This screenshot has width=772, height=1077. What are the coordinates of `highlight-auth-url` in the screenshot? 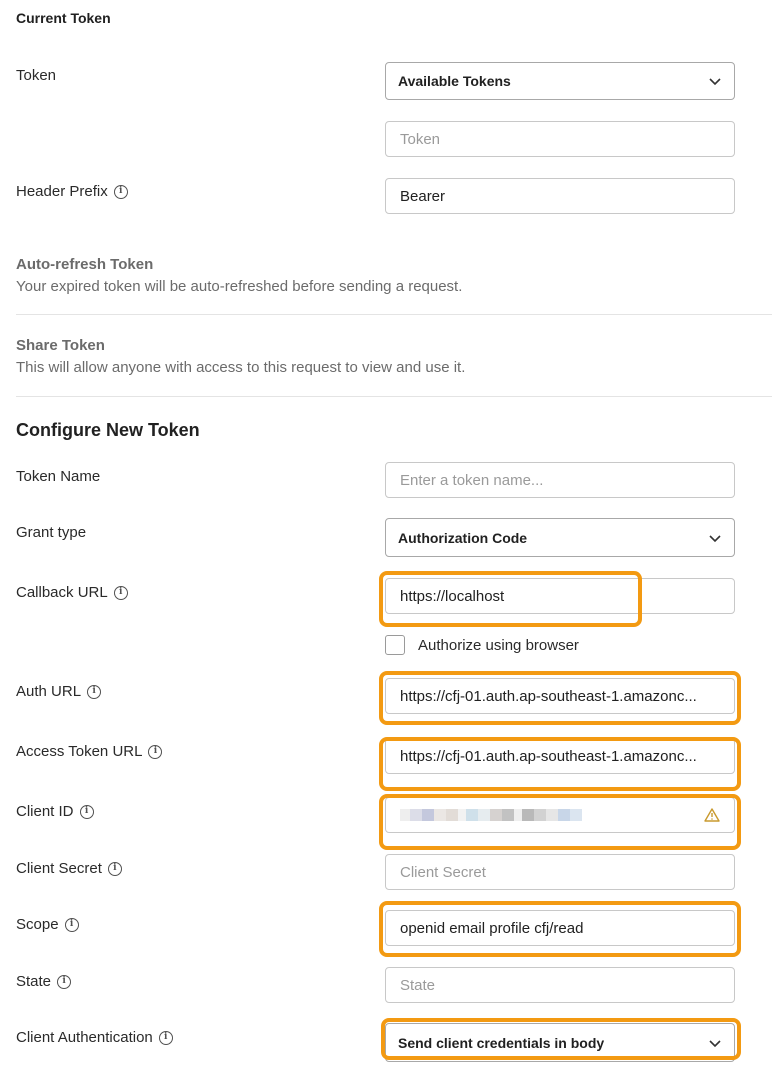 It's located at (560, 698).